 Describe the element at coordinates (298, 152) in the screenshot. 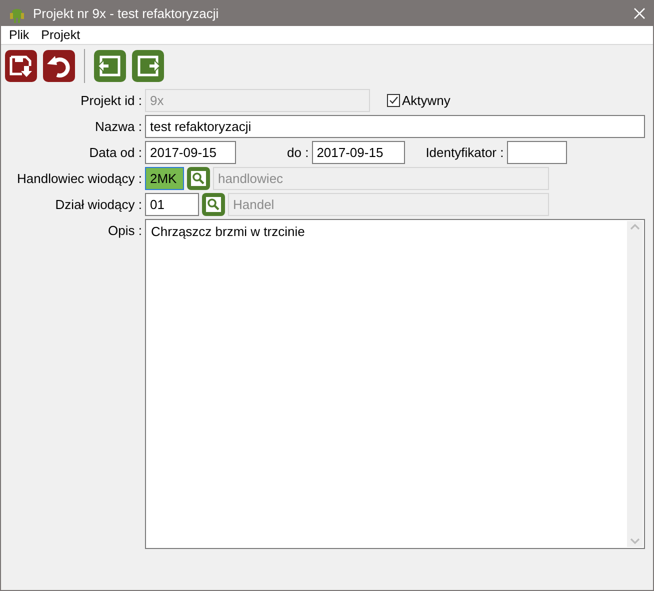

I see `field-label: do :` at that location.